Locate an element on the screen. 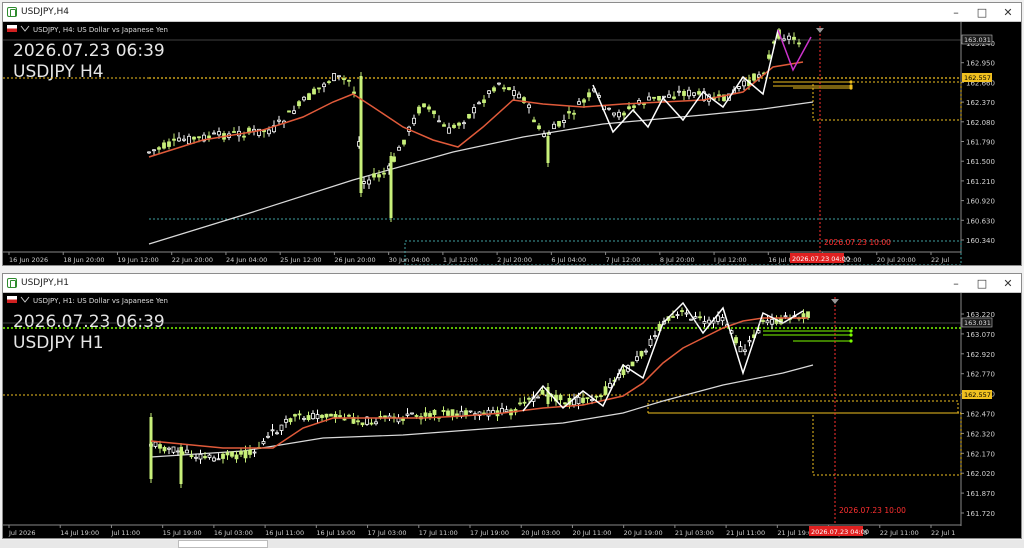 The image size is (1024, 548). time-label: 1 Jul 12:00 is located at coordinates (460, 260).